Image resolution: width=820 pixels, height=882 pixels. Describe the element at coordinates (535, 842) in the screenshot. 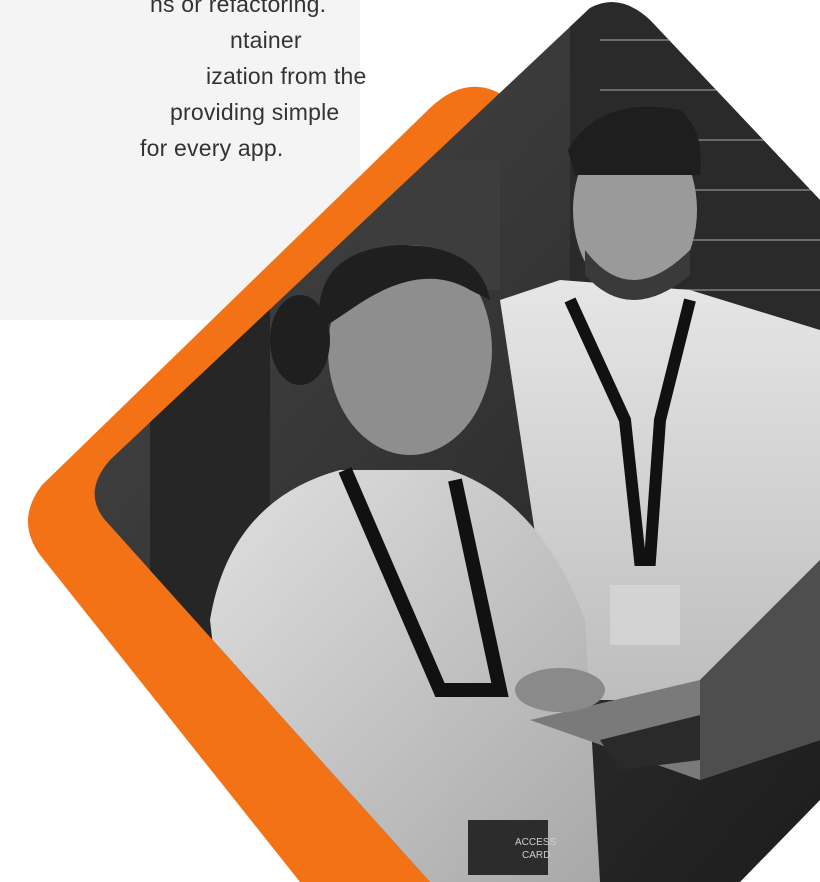

I see `badge-text-line-1: ACCESS` at that location.